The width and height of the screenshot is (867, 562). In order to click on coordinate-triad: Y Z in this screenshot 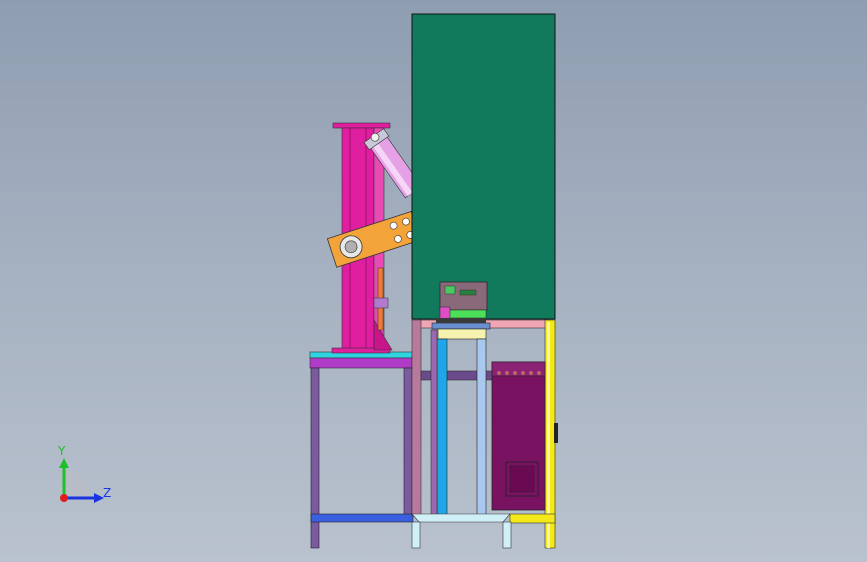, I will do `click(84, 473)`.